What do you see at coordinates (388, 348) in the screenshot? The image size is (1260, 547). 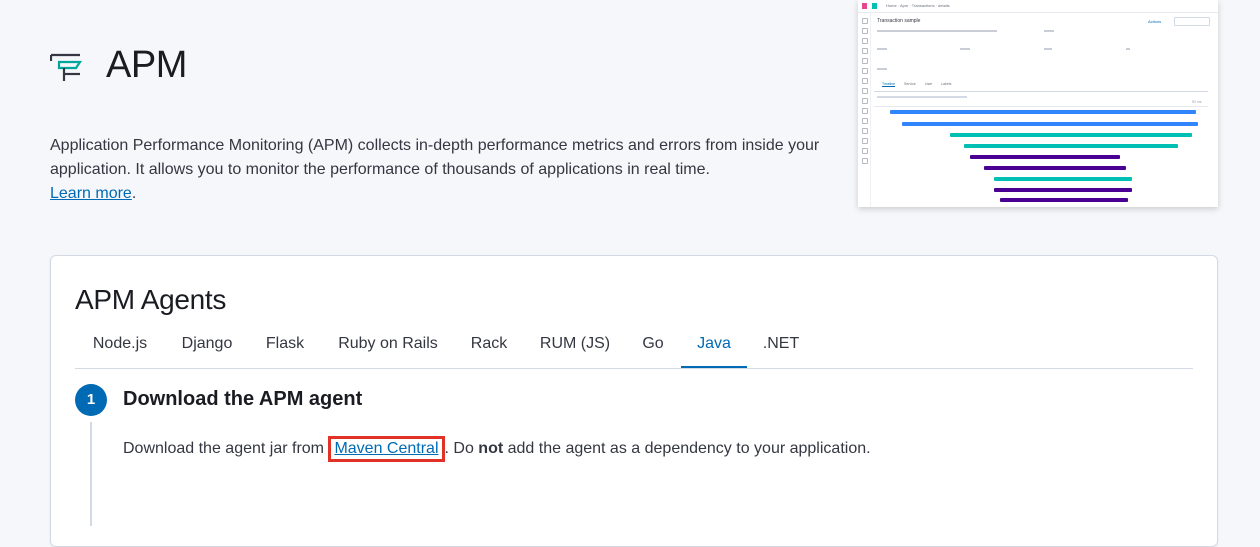 I see `tab-ruby-on-rails: Ruby on Rails` at bounding box center [388, 348].